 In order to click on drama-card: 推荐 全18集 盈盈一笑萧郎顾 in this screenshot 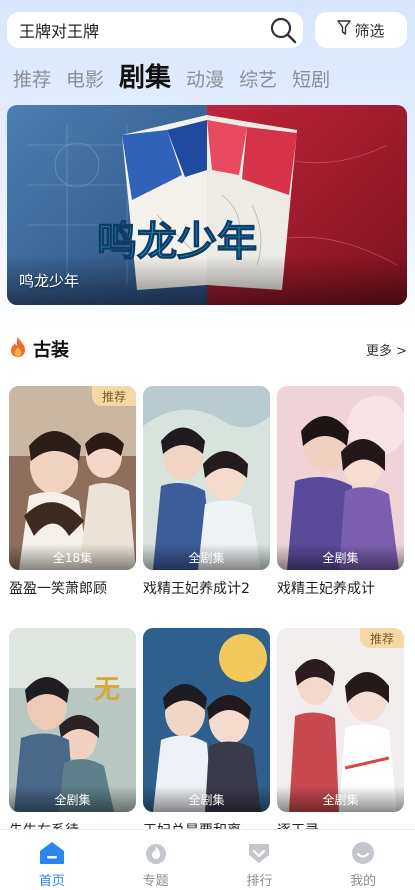, I will do `click(72, 492)`.